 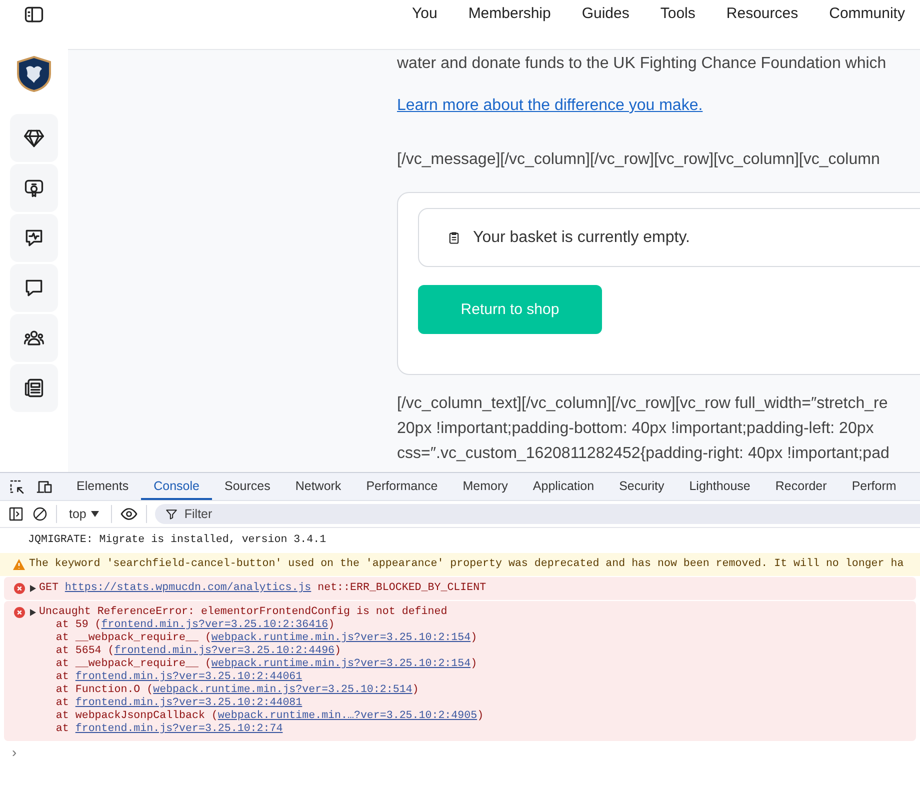 What do you see at coordinates (282, 690) in the screenshot?
I see `source-link: webpack.runtime.min.js?ver=3.25.10:2:514` at bounding box center [282, 690].